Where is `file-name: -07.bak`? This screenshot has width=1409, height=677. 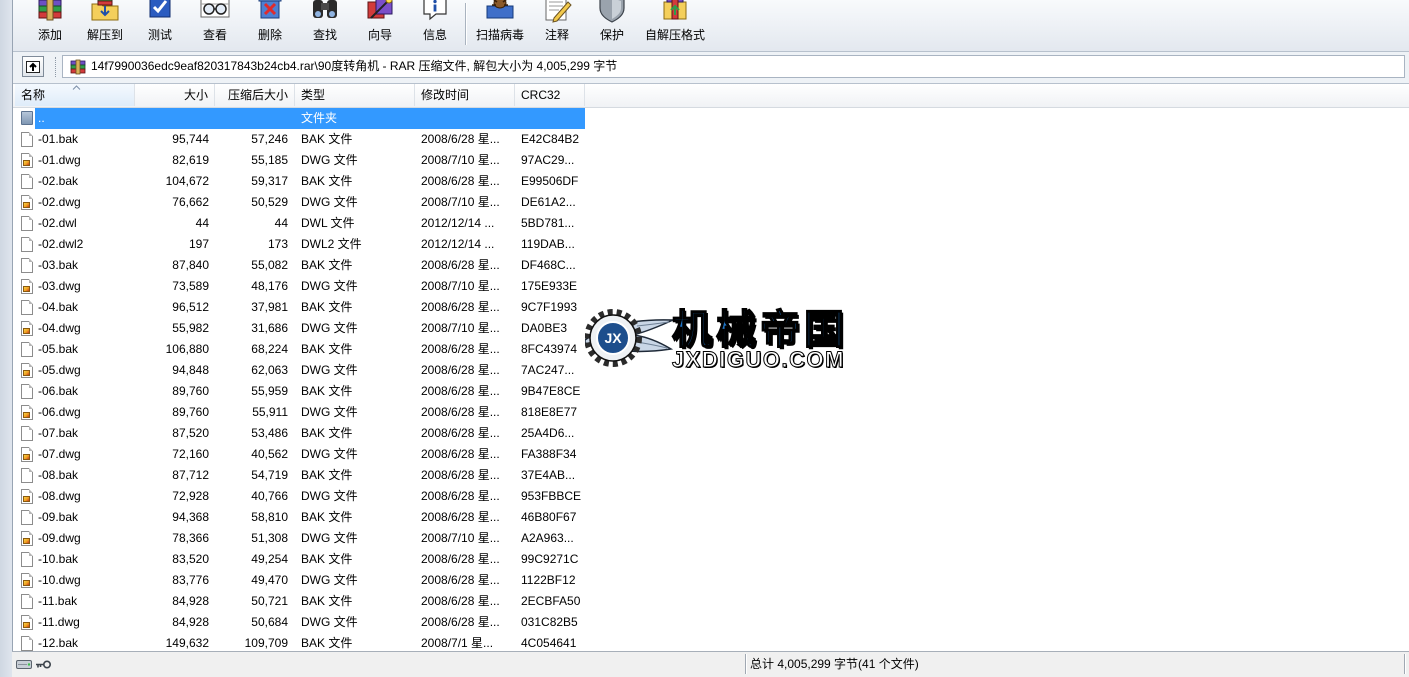 file-name: -07.bak is located at coordinates (58, 433).